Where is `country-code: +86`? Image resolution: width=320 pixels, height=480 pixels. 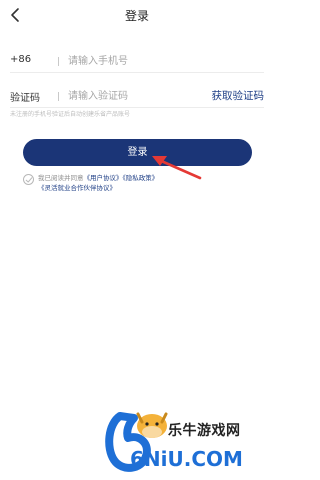
country-code: +86 is located at coordinates (20, 59).